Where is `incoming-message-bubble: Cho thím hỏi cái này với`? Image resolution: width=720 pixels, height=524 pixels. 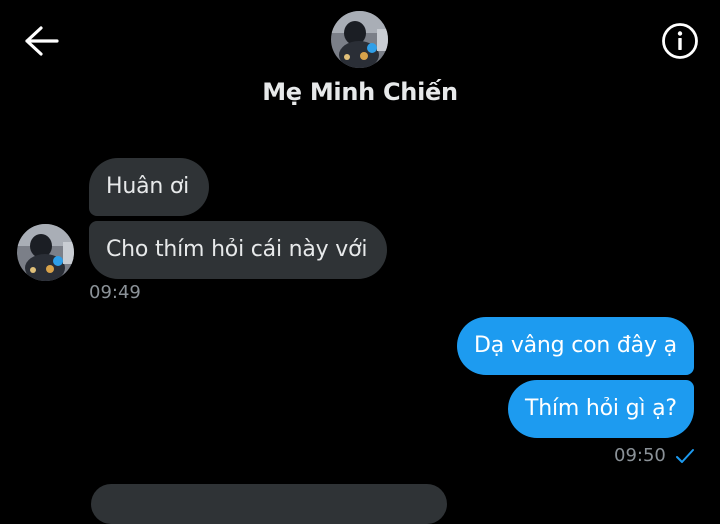 incoming-message-bubble: Cho thím hỏi cái này với is located at coordinates (238, 250).